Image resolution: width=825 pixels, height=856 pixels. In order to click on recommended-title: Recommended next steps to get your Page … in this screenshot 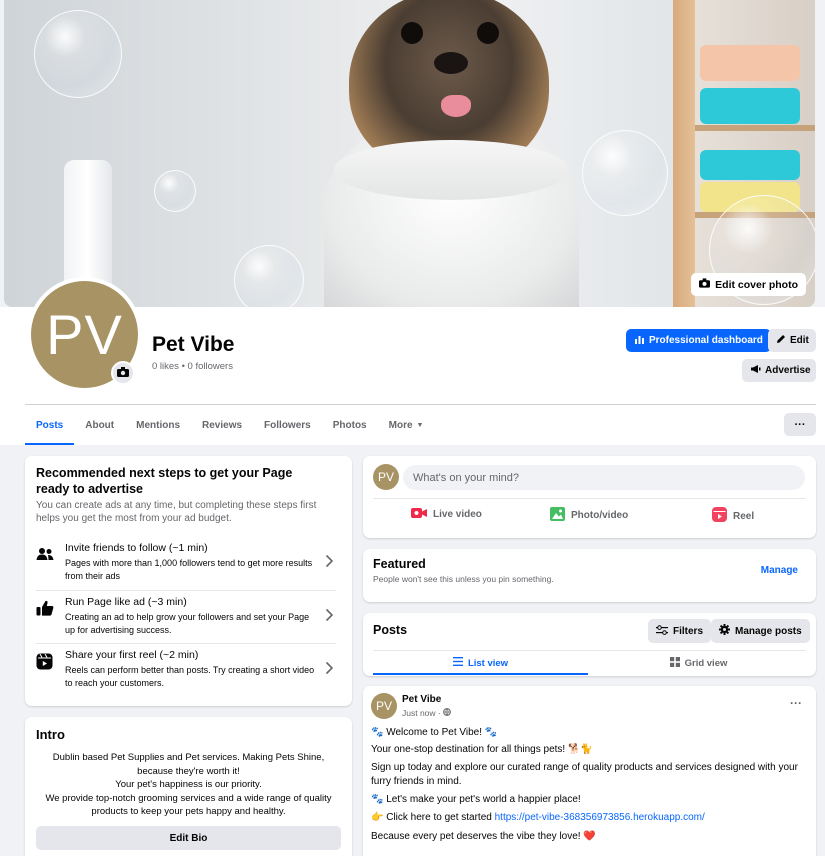, I will do `click(164, 481)`.